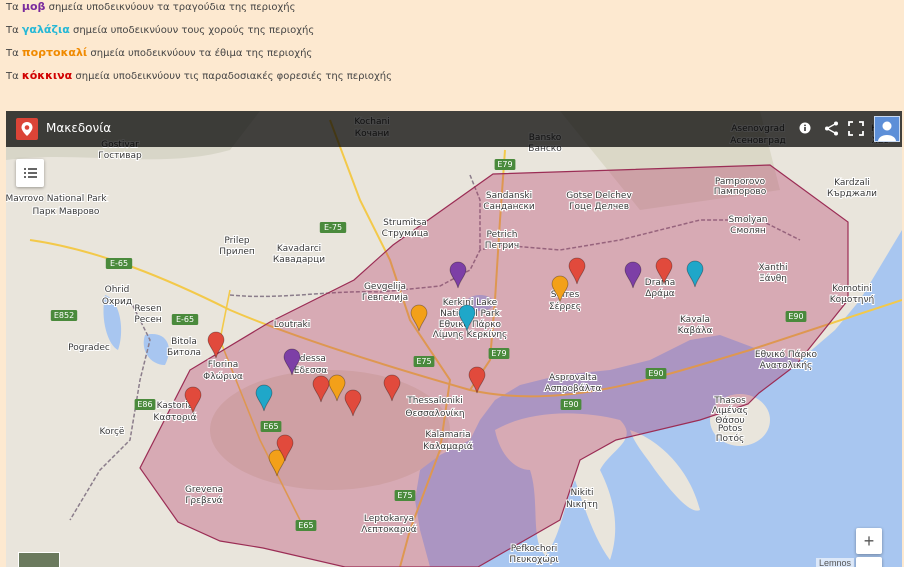 The width and height of the screenshot is (904, 567). Describe the element at coordinates (184, 342) in the screenshot. I see `place-label: Bitola` at that location.